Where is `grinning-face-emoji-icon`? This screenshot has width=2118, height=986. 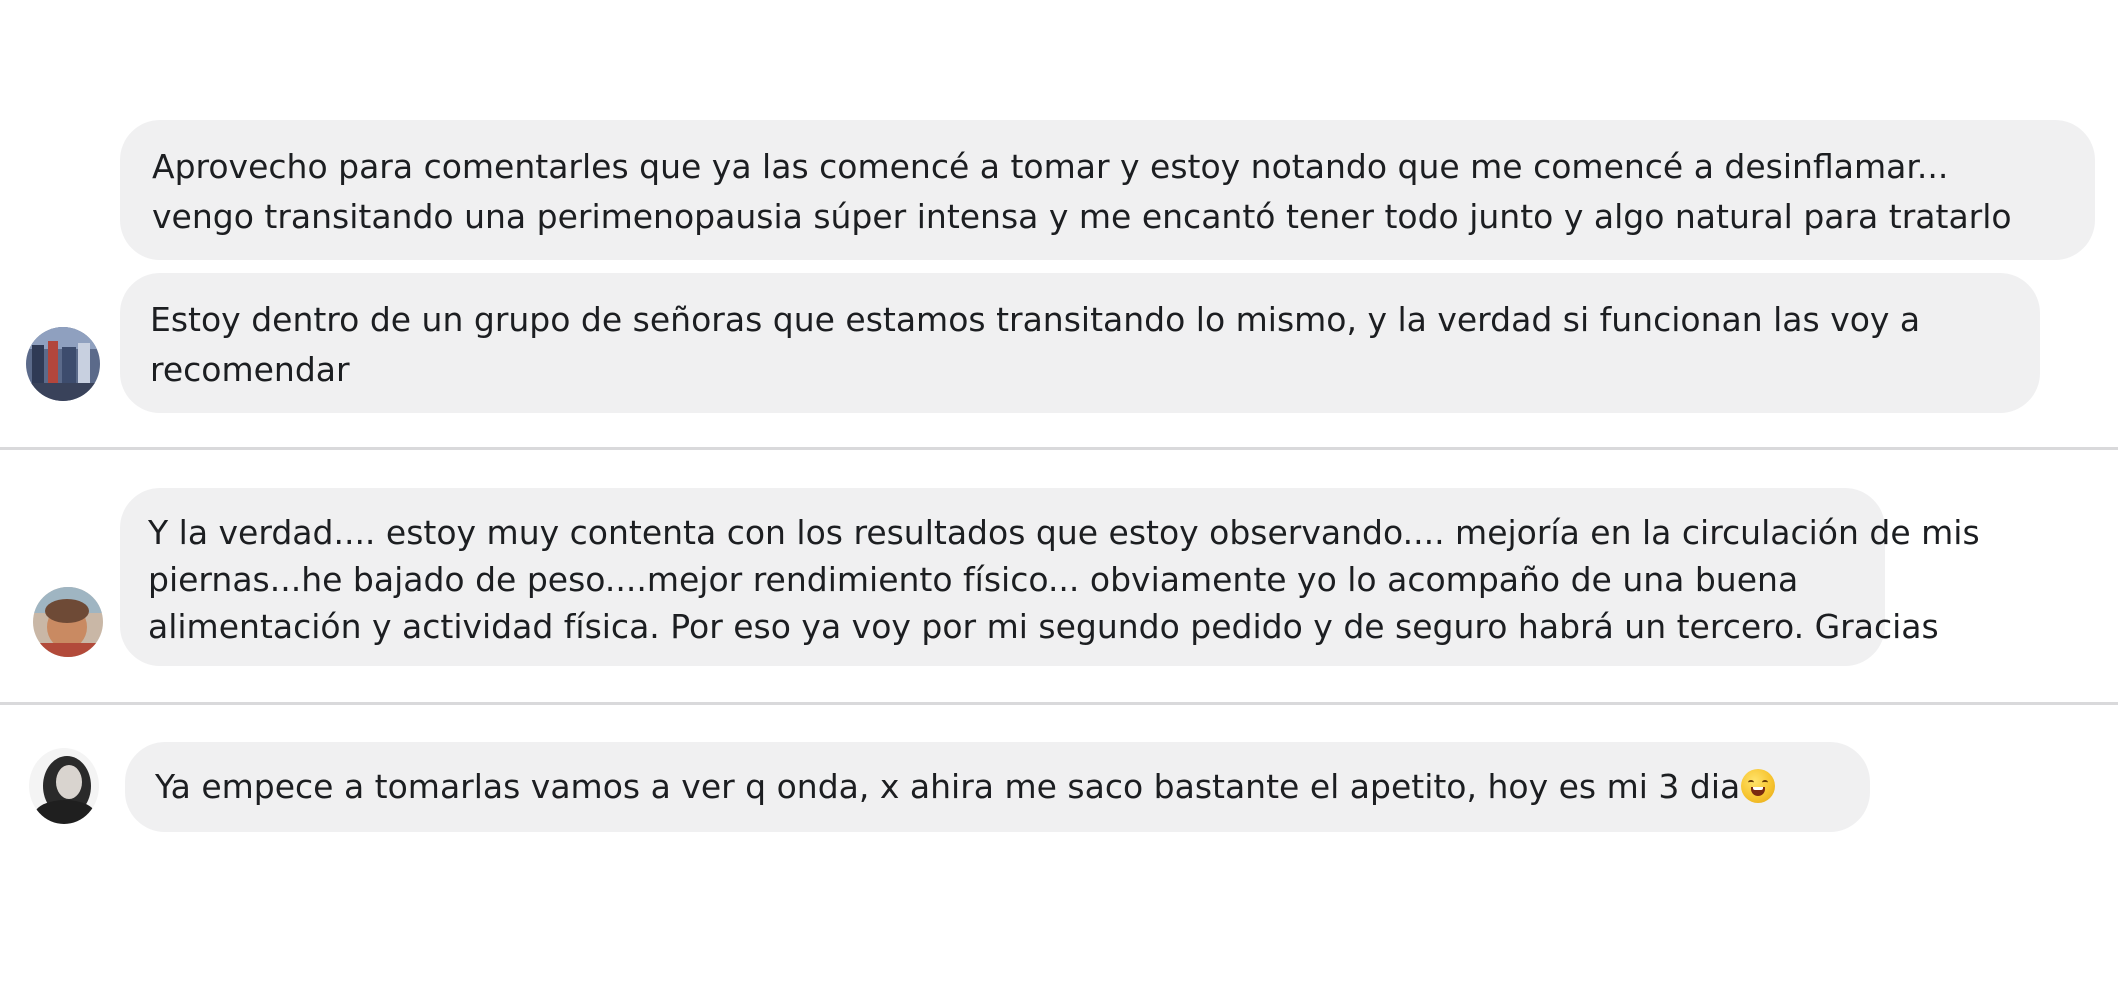 grinning-face-emoji-icon is located at coordinates (1758, 786).